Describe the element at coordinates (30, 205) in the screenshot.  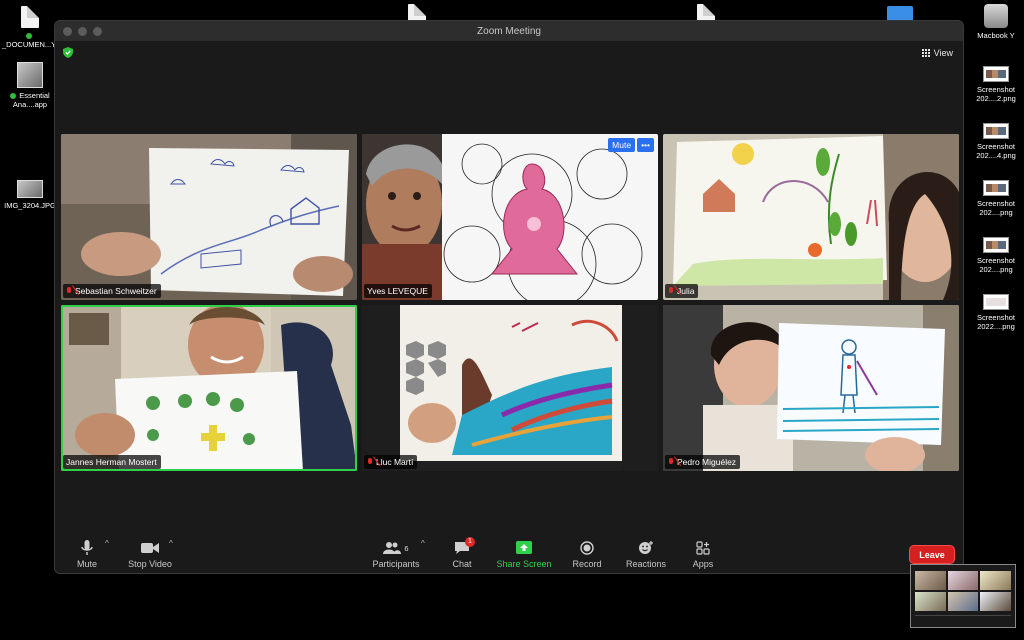
I see `desktop-icon-label: IMG_3204.JPG` at that location.